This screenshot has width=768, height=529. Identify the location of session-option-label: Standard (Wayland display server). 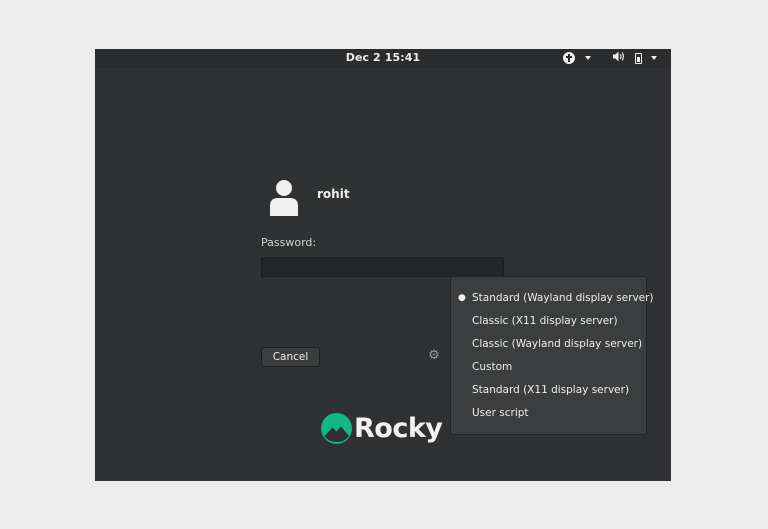
(563, 298).